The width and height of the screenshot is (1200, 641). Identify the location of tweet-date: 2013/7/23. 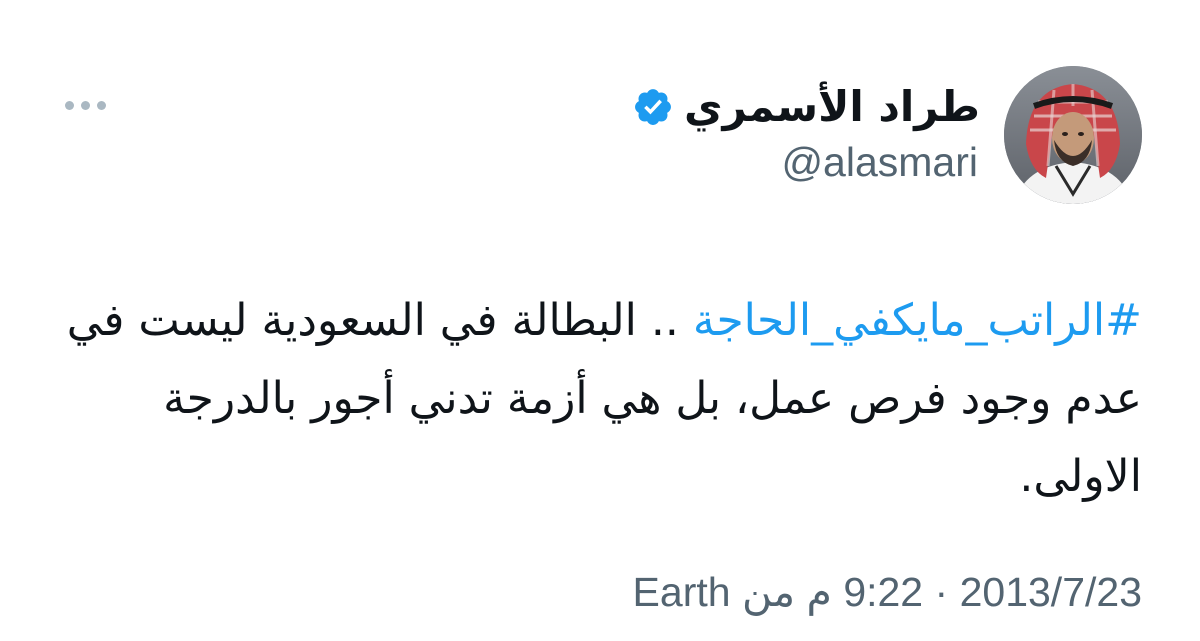
(1051, 592).